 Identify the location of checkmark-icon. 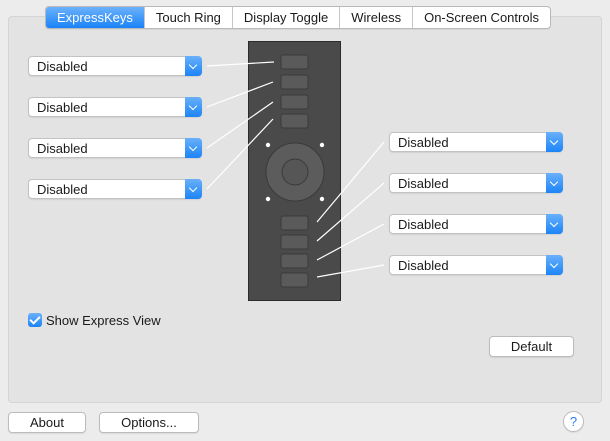
(35, 320).